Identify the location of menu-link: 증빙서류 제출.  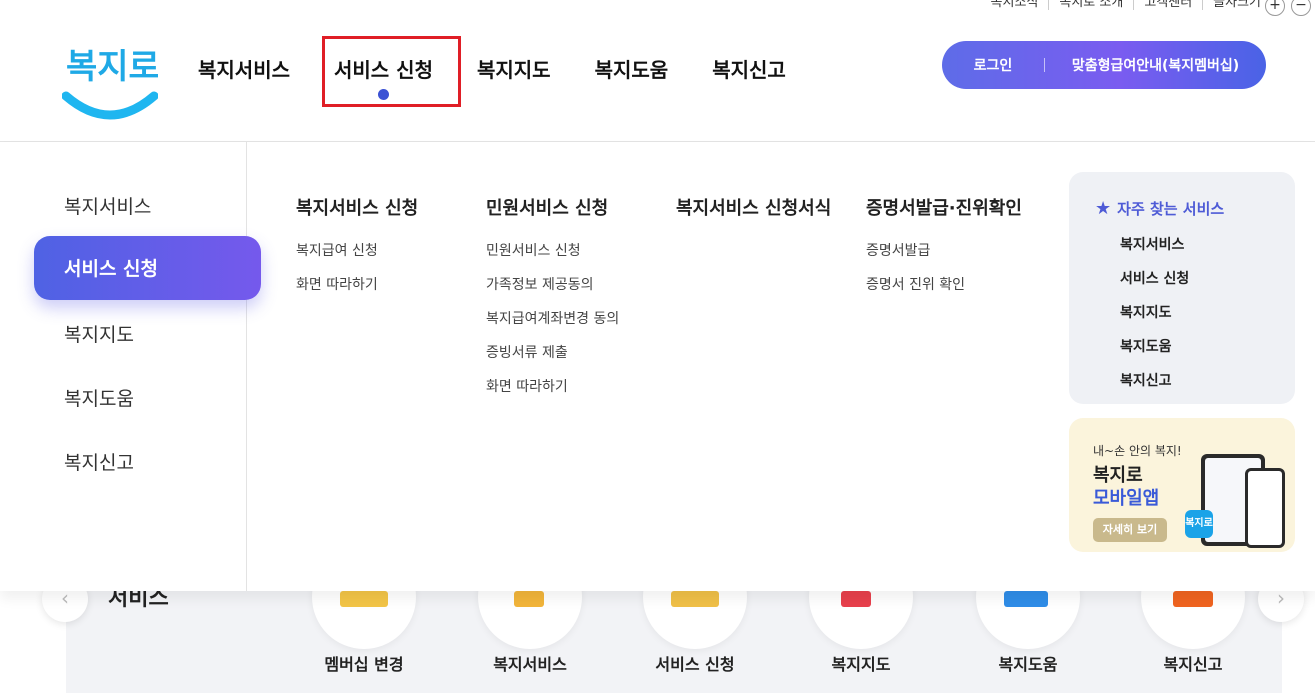
(552, 352).